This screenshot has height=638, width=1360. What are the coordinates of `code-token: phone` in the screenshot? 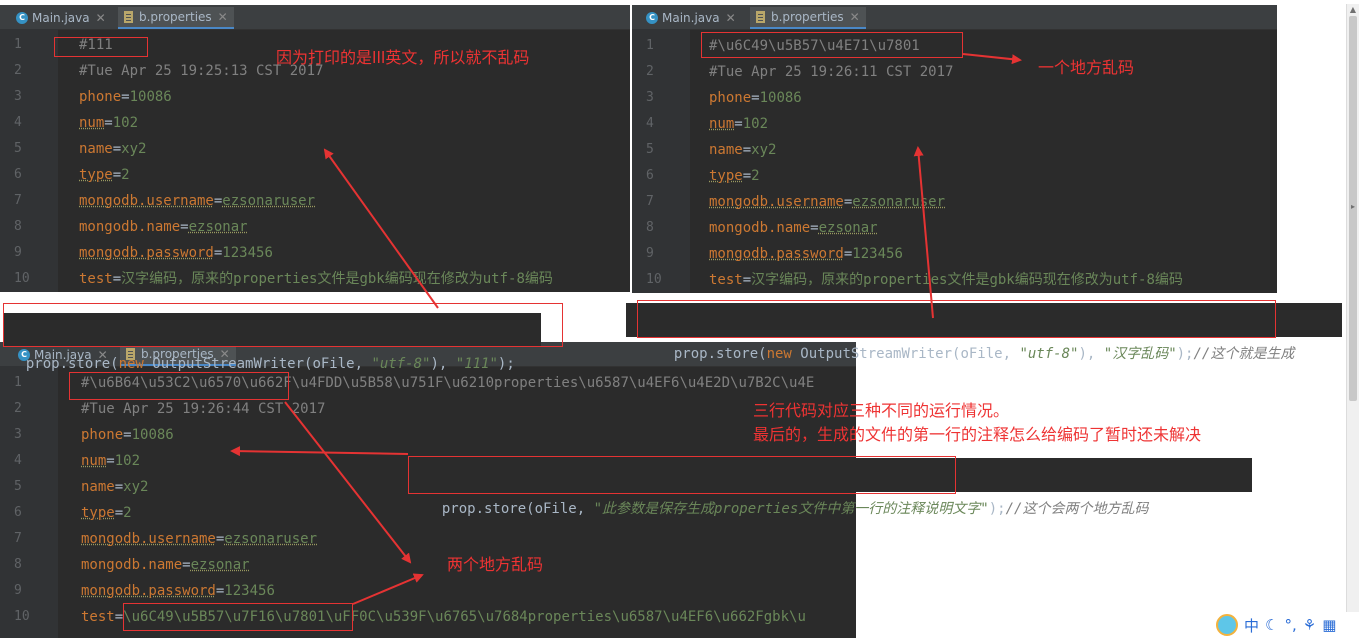 It's located at (102, 435).